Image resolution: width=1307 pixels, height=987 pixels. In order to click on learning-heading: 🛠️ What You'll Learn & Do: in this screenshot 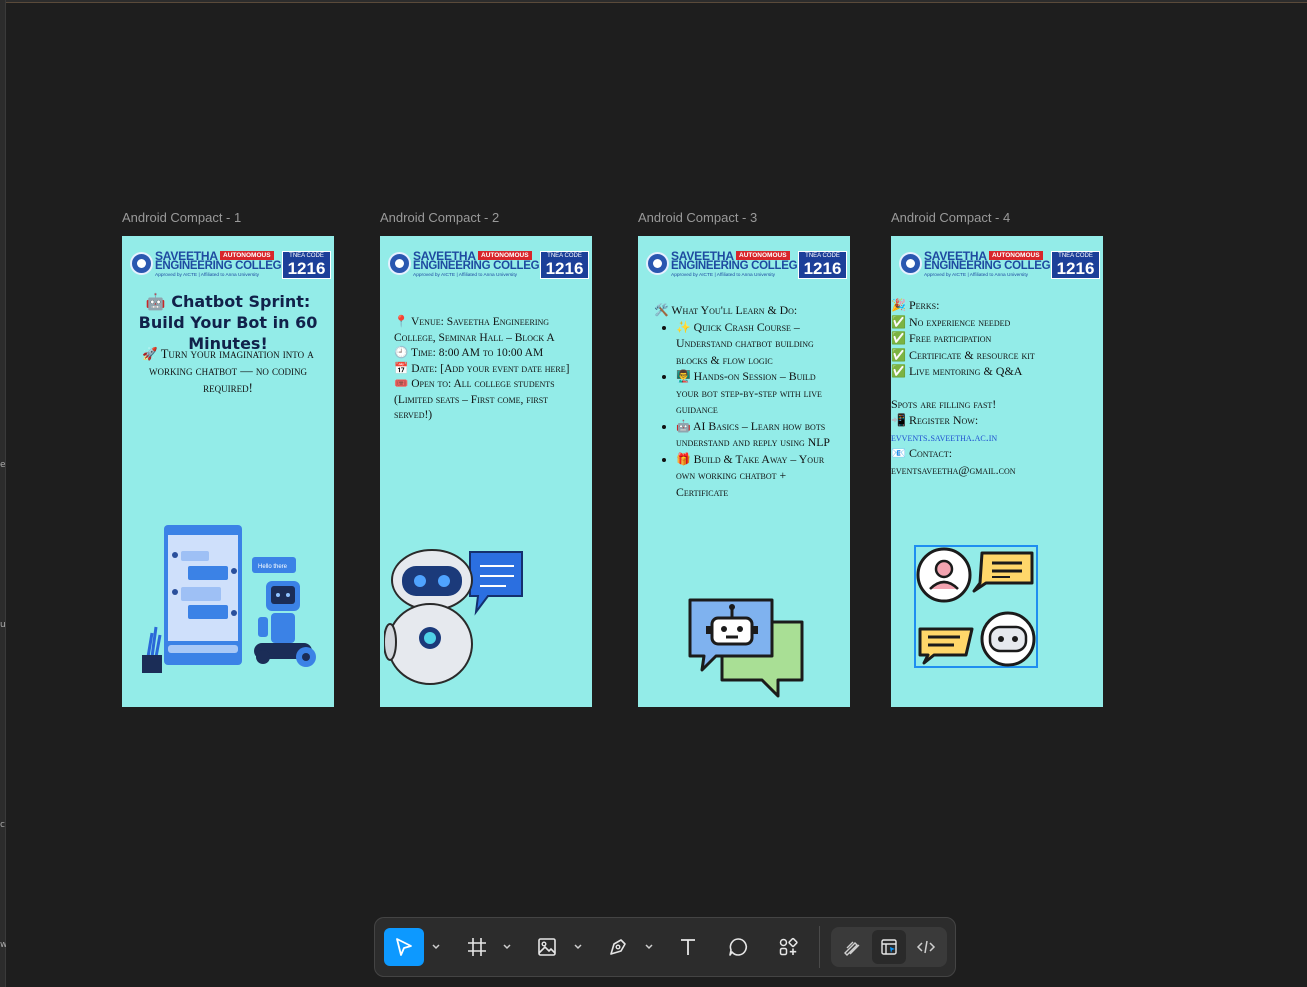, I will do `click(726, 310)`.